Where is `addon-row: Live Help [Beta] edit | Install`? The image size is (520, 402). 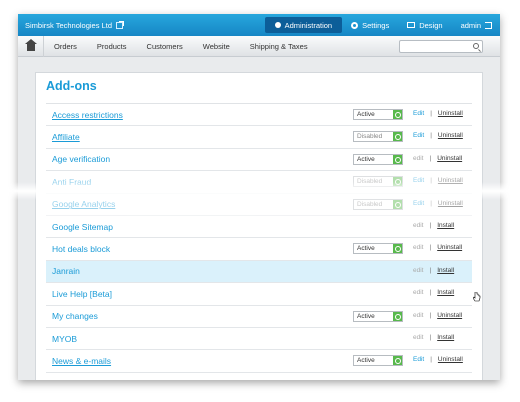
addon-row: Live Help [Beta] edit | Install is located at coordinates (259, 294).